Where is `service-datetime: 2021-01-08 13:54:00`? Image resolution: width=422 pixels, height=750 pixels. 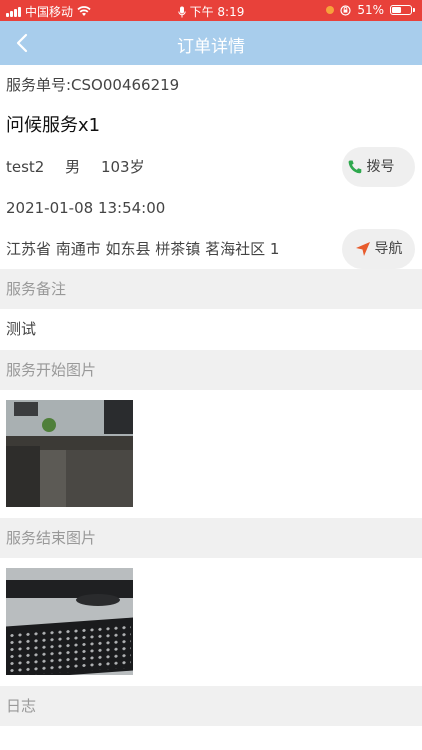
service-datetime: 2021-01-08 13:54:00 is located at coordinates (86, 208).